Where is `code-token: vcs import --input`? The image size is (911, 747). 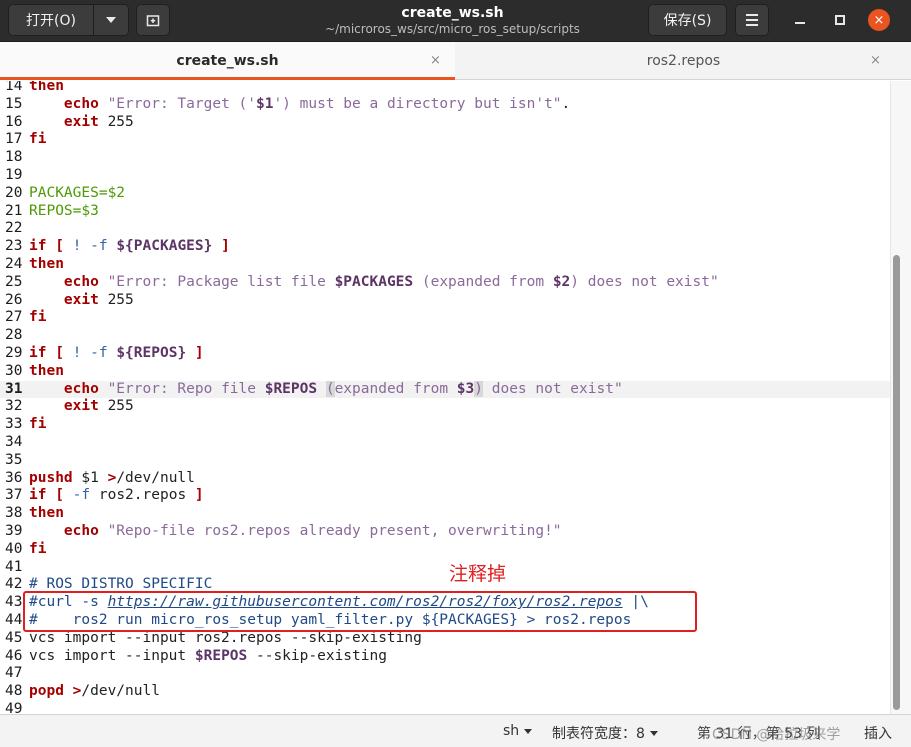
code-token: vcs import --input is located at coordinates (112, 655).